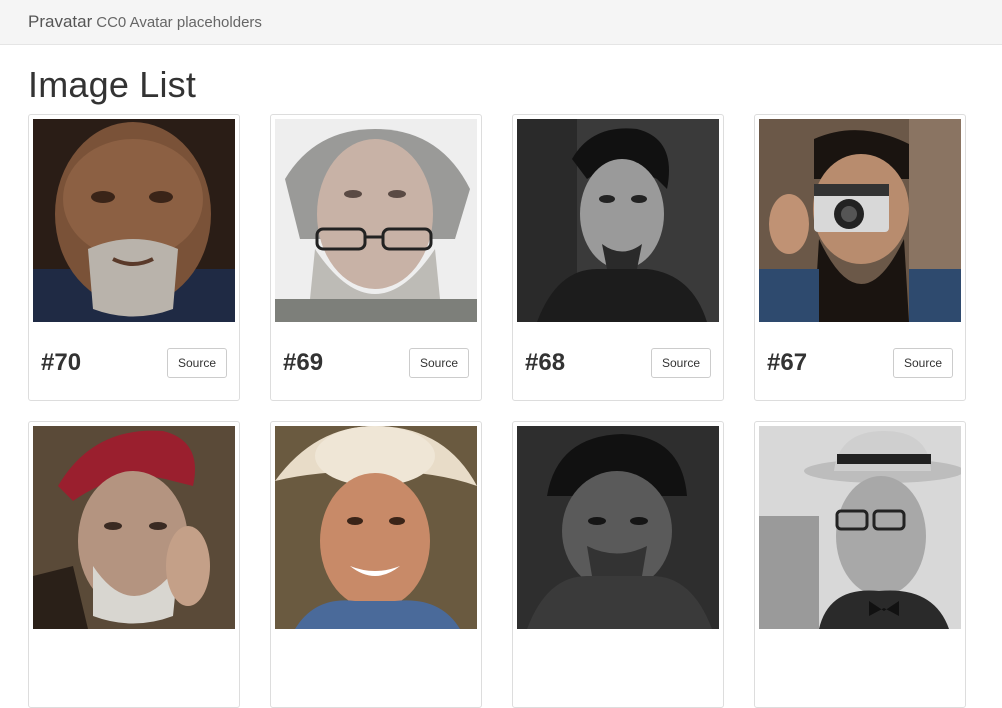  Describe the element at coordinates (545, 362) in the screenshot. I see `image-number: #68` at that location.